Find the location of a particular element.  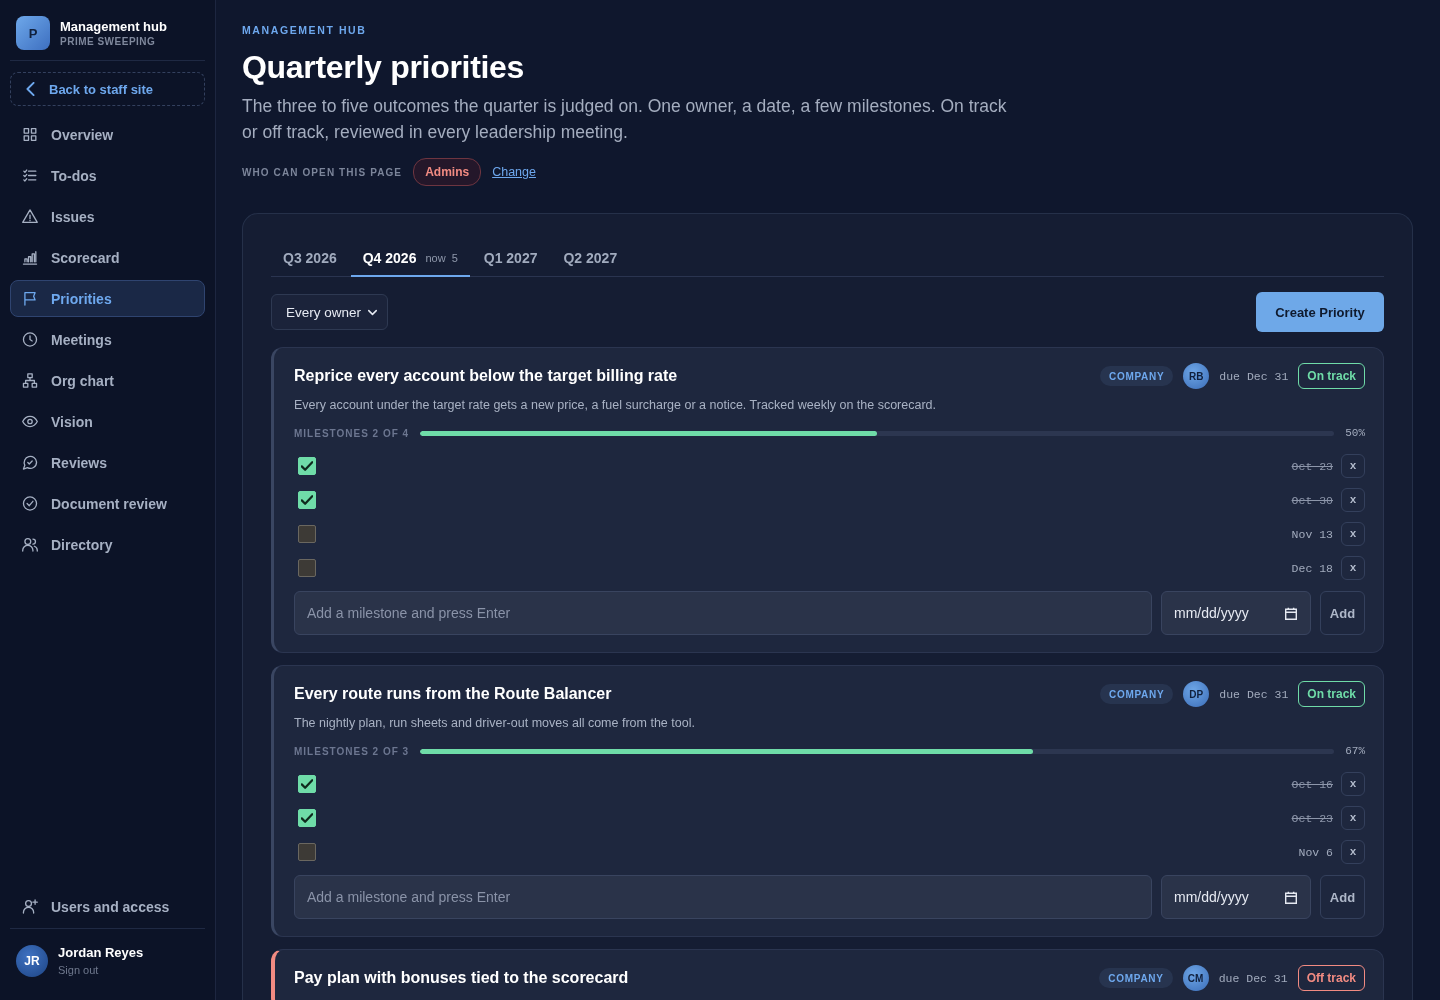

access-label: WHO CAN OPEN THIS PAGE is located at coordinates (322, 172).